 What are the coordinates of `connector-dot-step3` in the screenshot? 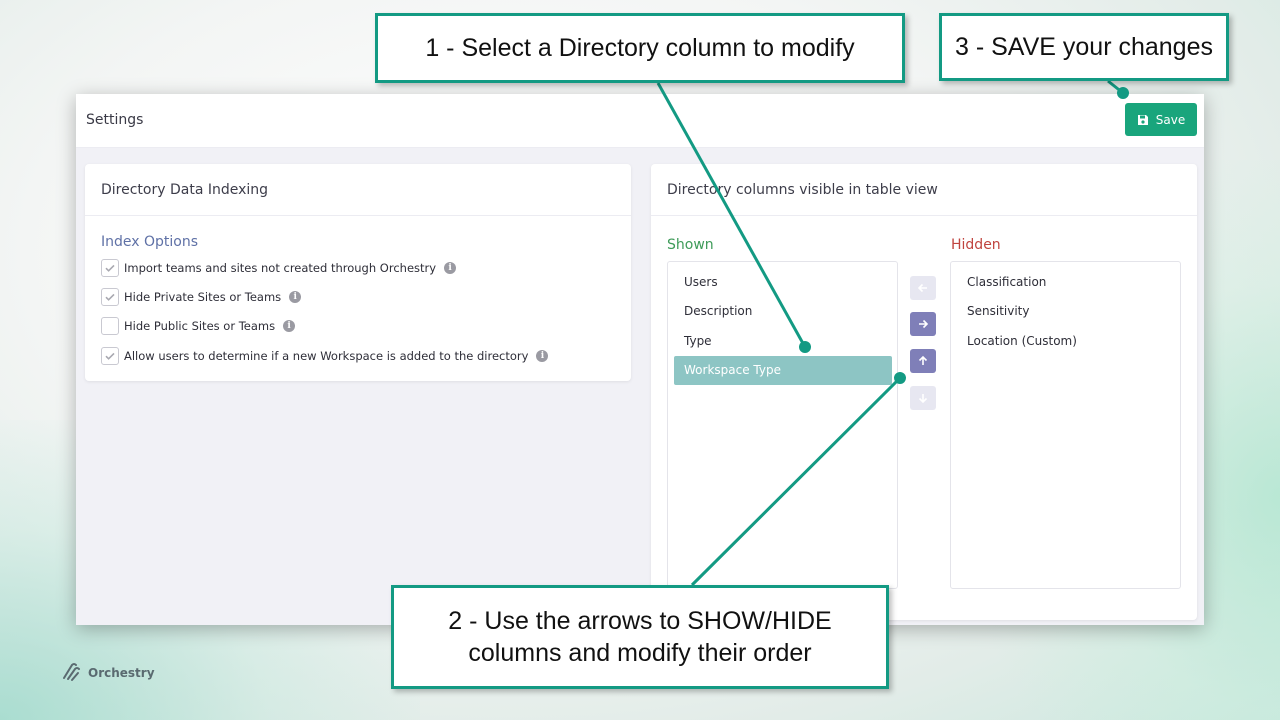 It's located at (1123, 93).